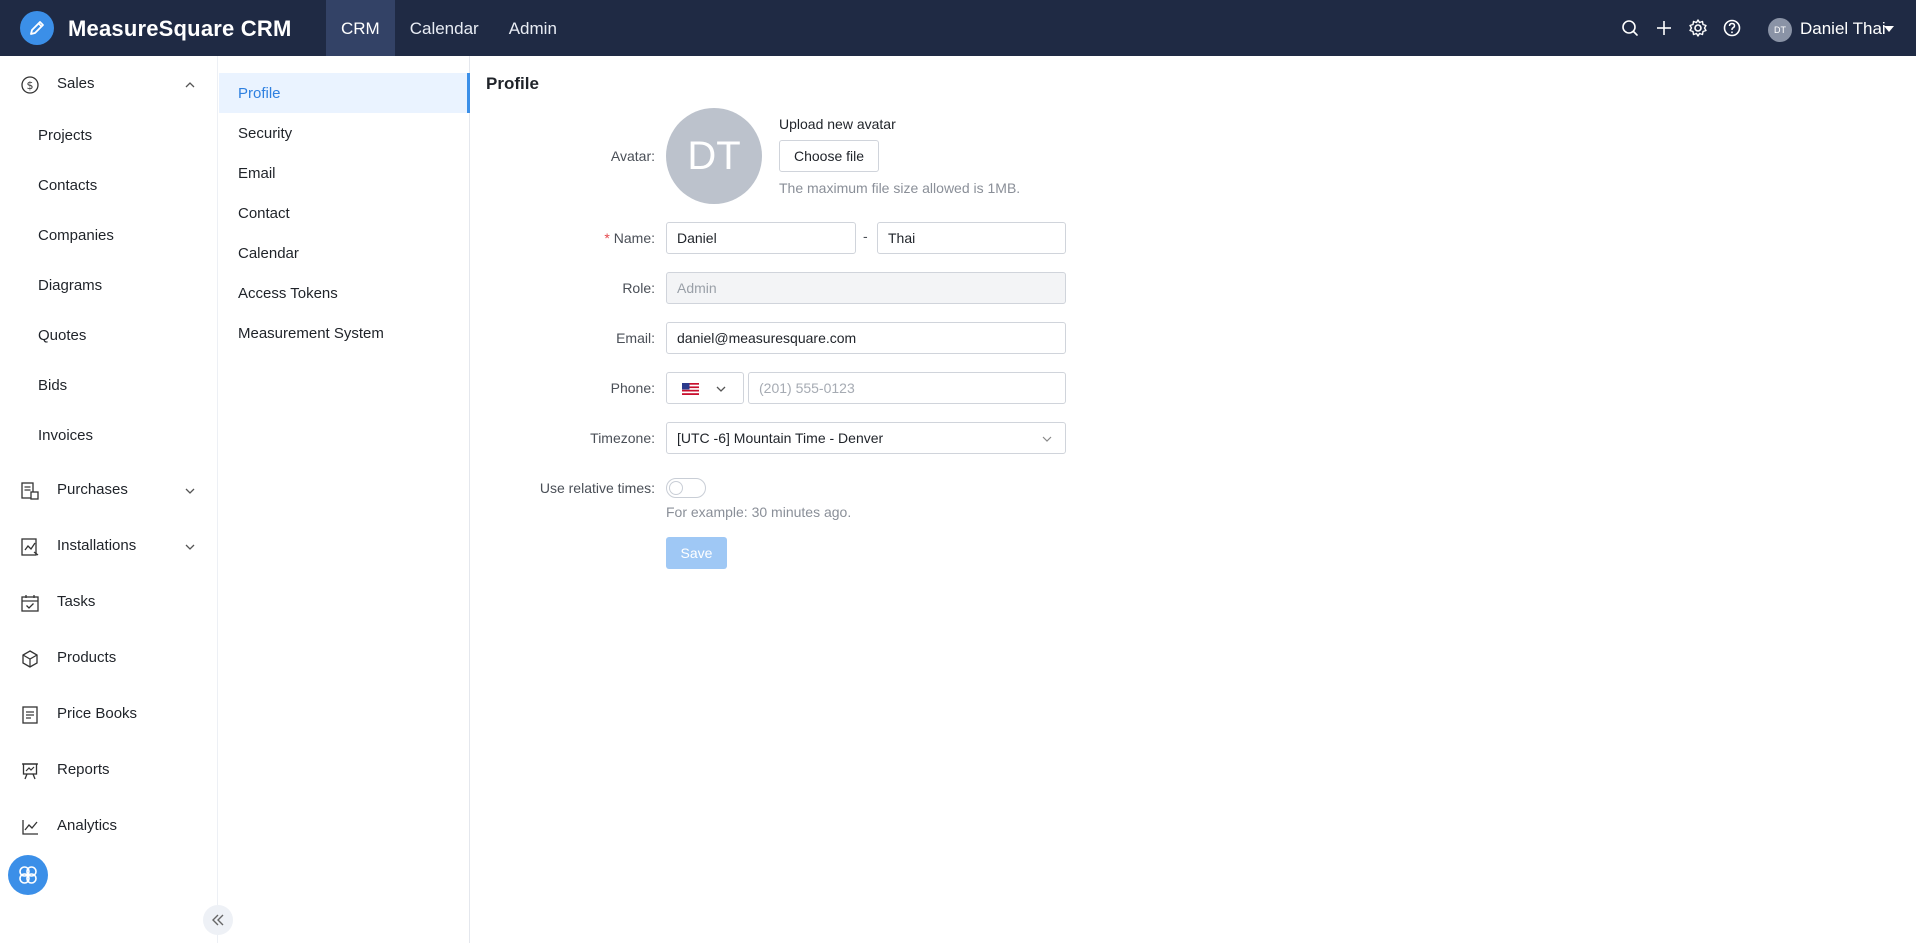 Image resolution: width=1916 pixels, height=943 pixels. What do you see at coordinates (30, 491) in the screenshot?
I see `purchase-icon` at bounding box center [30, 491].